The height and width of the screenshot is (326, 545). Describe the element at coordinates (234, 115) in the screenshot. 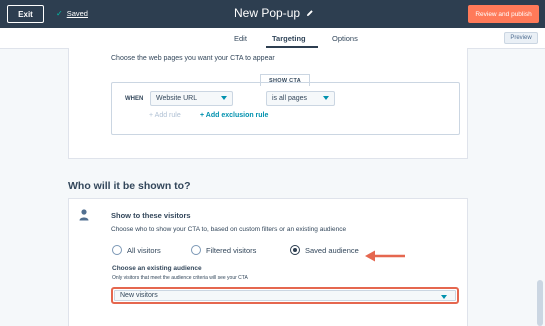

I see `add-exclusion-rule-button: + Add exclusion rule` at that location.